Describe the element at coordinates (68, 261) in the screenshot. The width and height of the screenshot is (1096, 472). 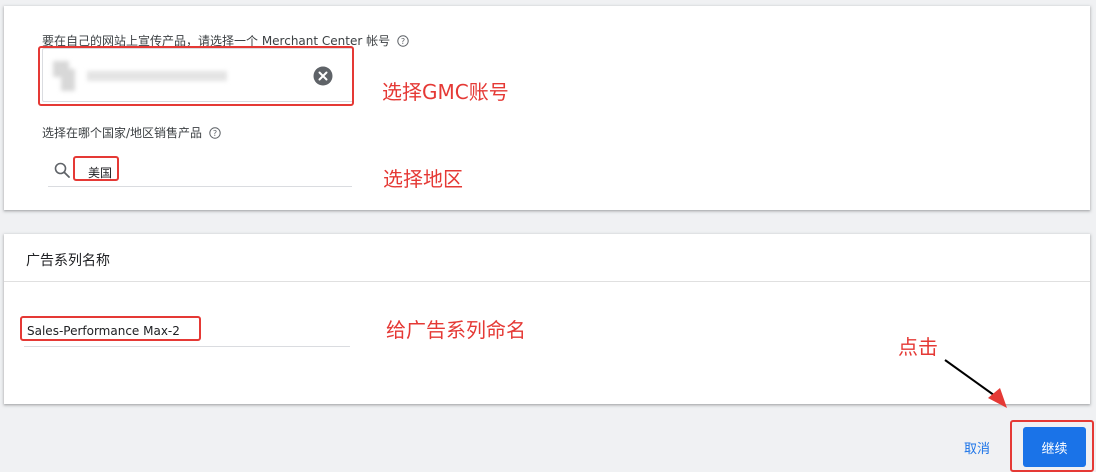
I see `campaign-card-title: 广告系列名称` at that location.